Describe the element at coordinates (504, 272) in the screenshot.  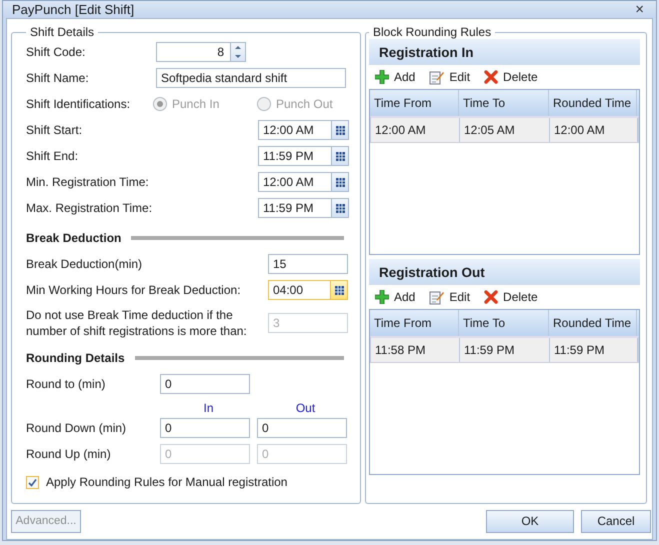
I see `section-header: Registration Out` at that location.